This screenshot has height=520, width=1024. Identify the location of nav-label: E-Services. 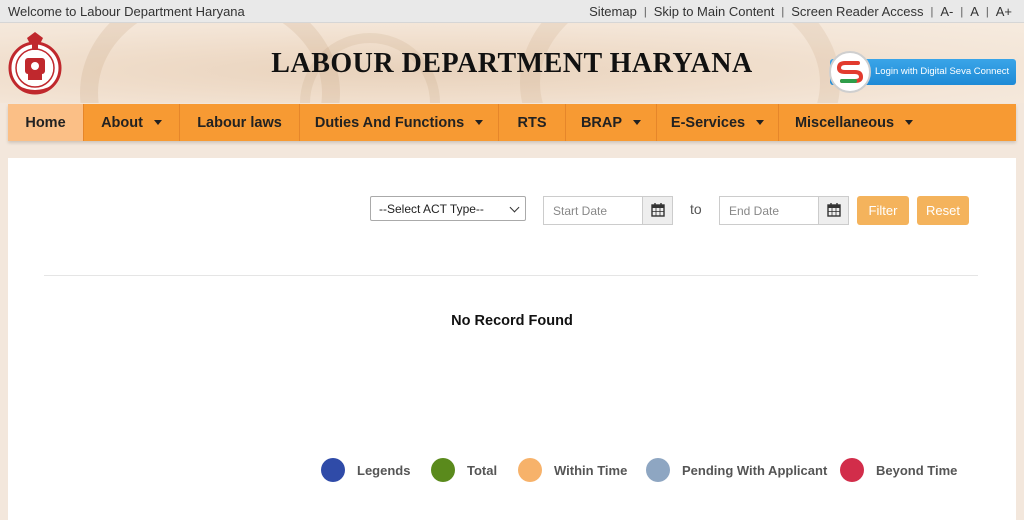
(708, 122).